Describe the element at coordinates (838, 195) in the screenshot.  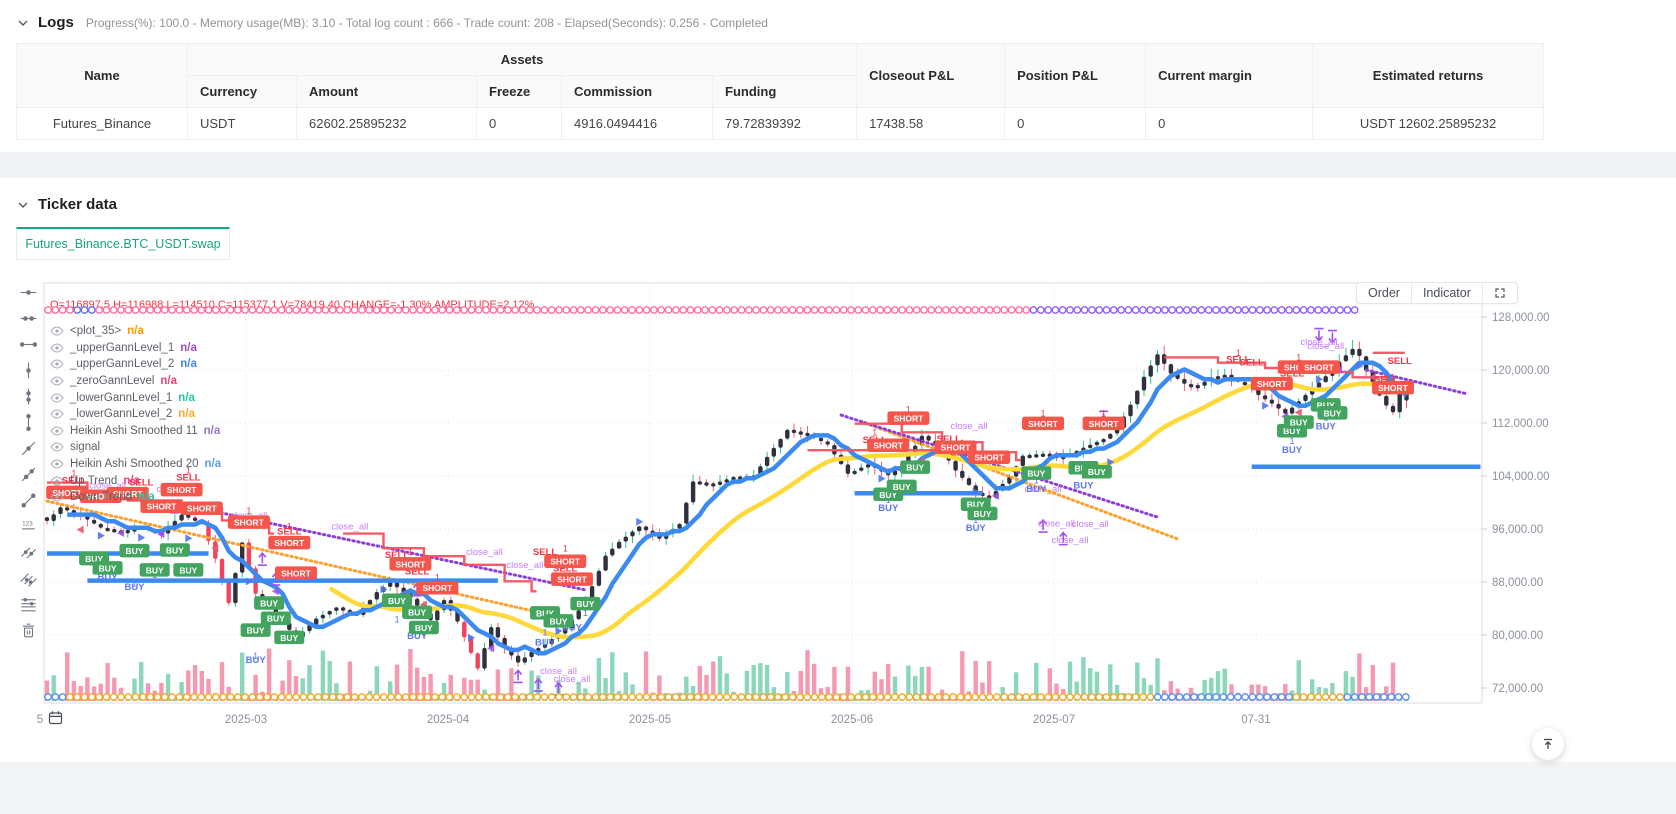
I see `ticker-header: Ticker data` at that location.